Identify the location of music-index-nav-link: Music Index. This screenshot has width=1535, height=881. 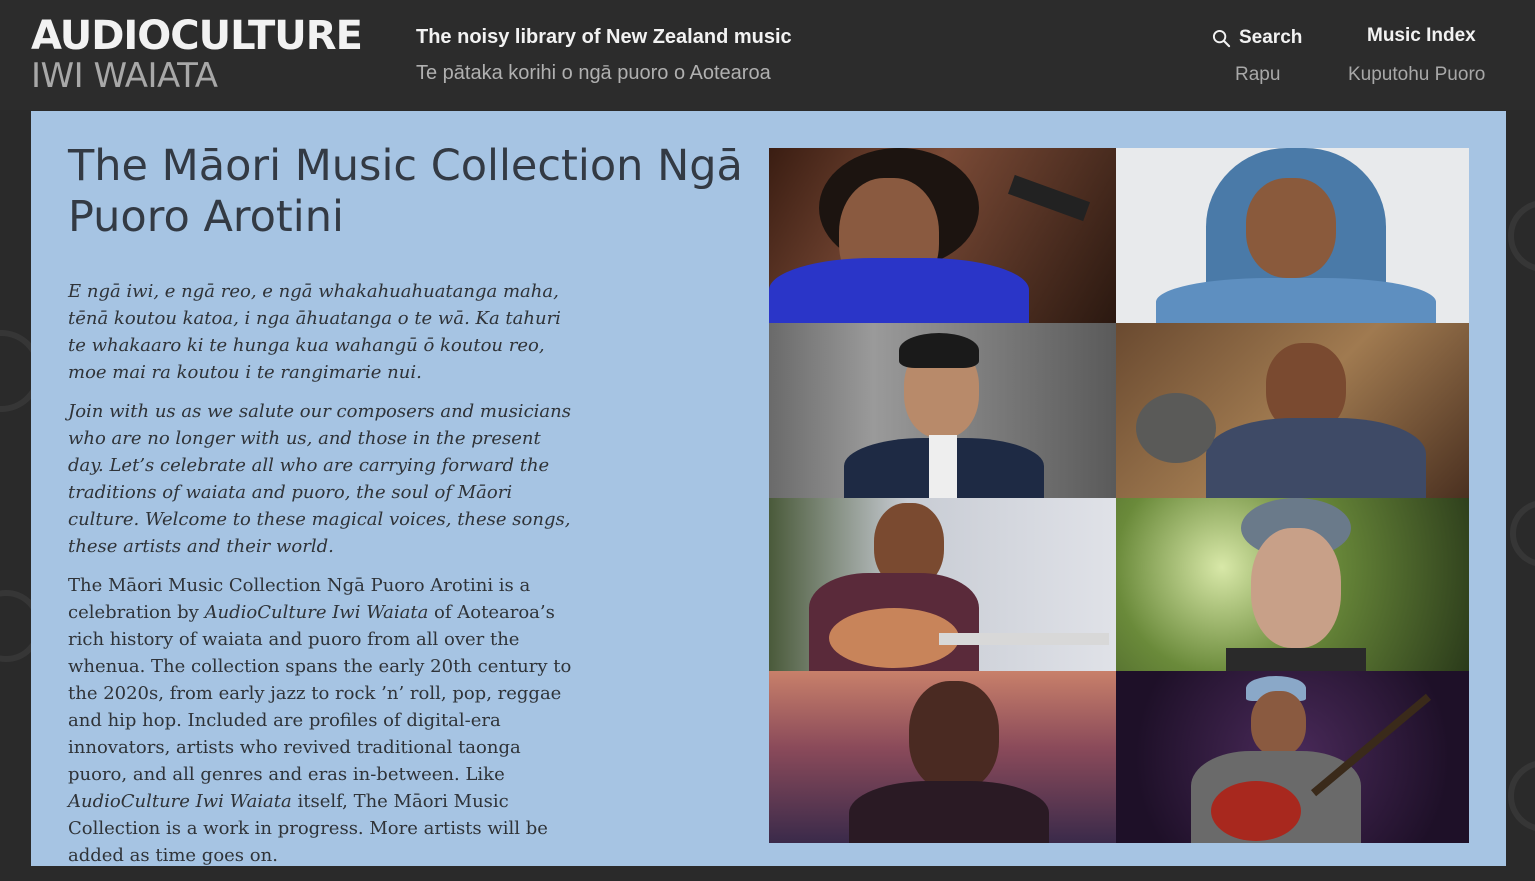
(1421, 36).